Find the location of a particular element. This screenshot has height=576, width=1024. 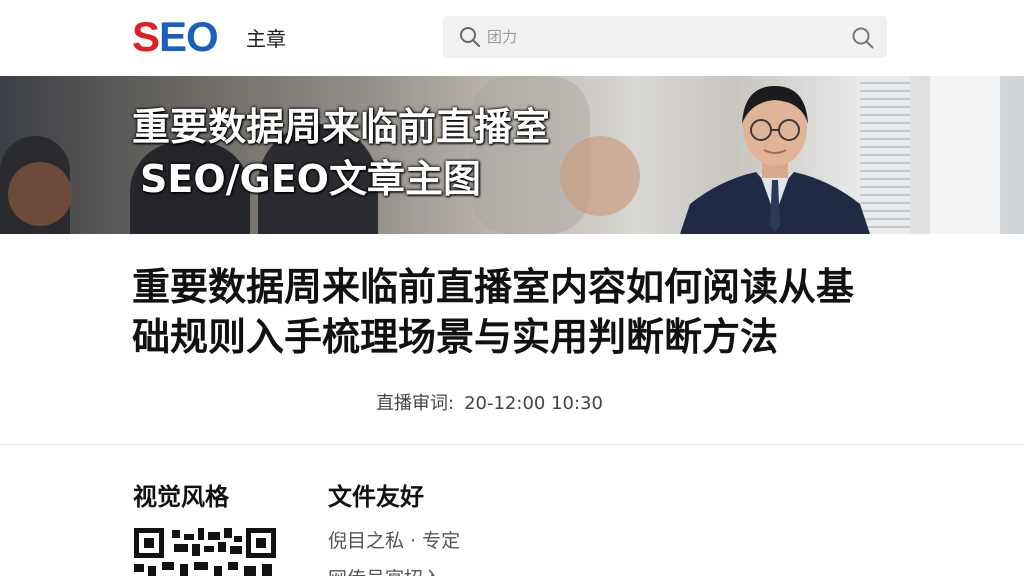

meta-date: 20-12:00 10:30 is located at coordinates (533, 403).